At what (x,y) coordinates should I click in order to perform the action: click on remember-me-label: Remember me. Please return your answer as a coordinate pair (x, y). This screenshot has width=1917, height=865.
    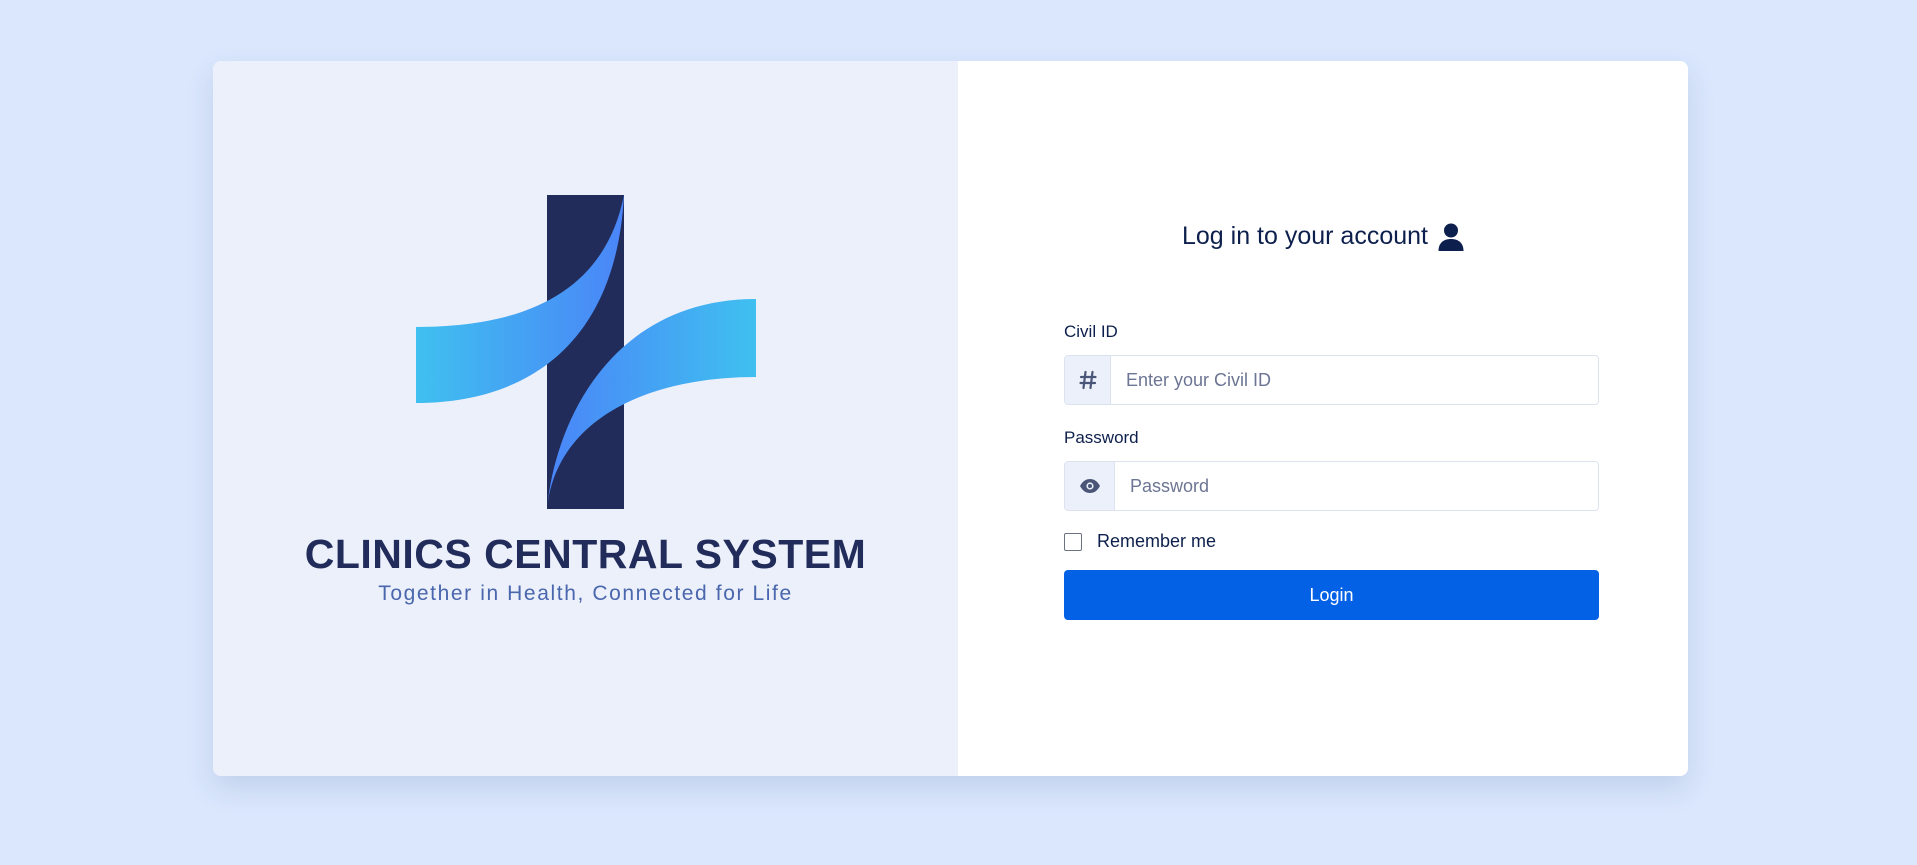
    Looking at the image, I should click on (1156, 541).